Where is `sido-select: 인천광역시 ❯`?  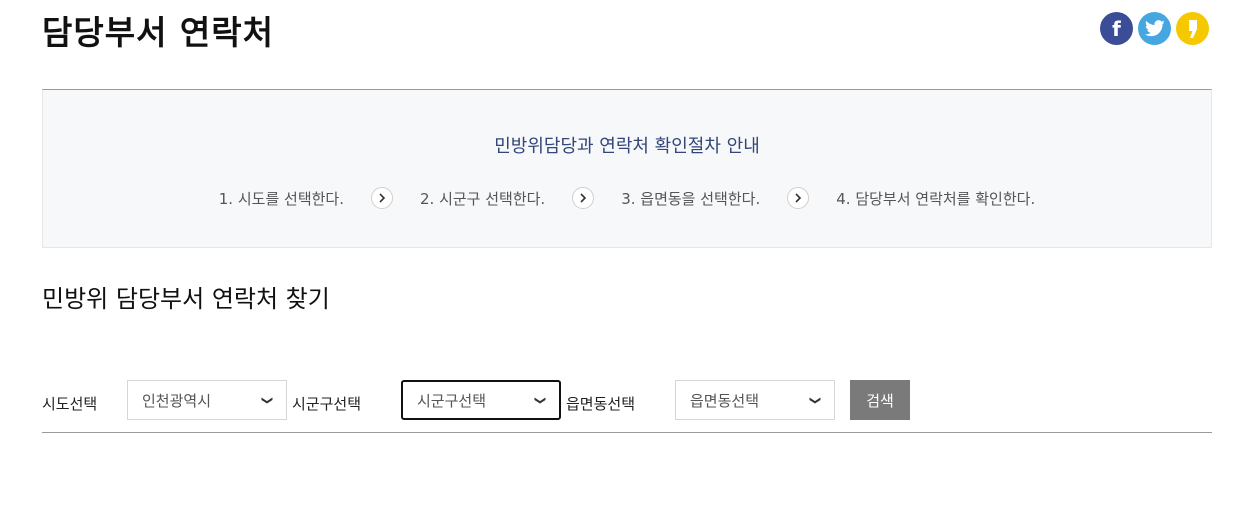
sido-select: 인천광역시 ❯ is located at coordinates (207, 400).